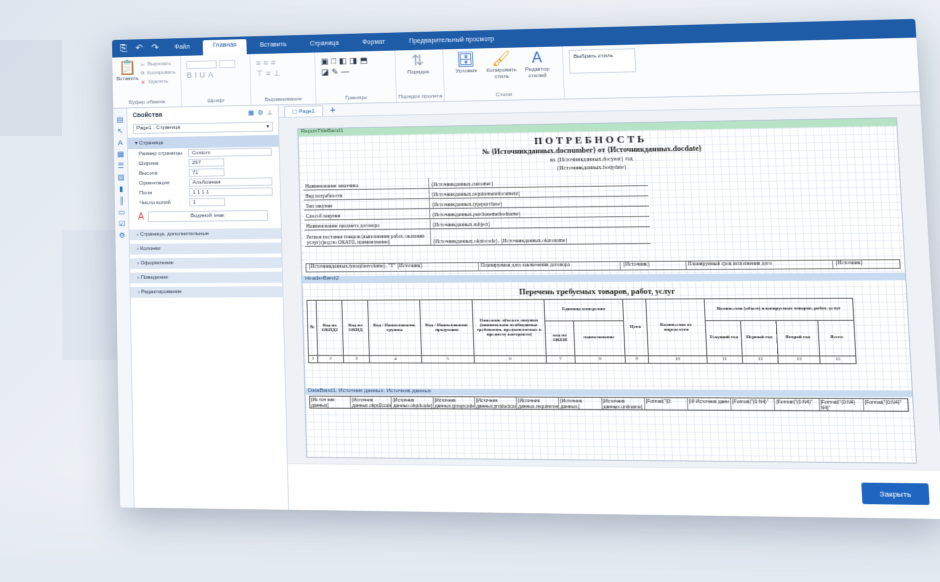 The height and width of the screenshot is (582, 940). What do you see at coordinates (141, 217) in the screenshot?
I see `text-color-icon: A` at bounding box center [141, 217].